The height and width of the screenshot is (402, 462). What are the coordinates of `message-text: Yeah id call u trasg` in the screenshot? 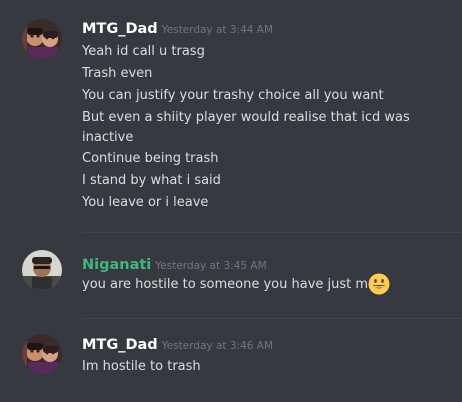 It's located at (143, 51).